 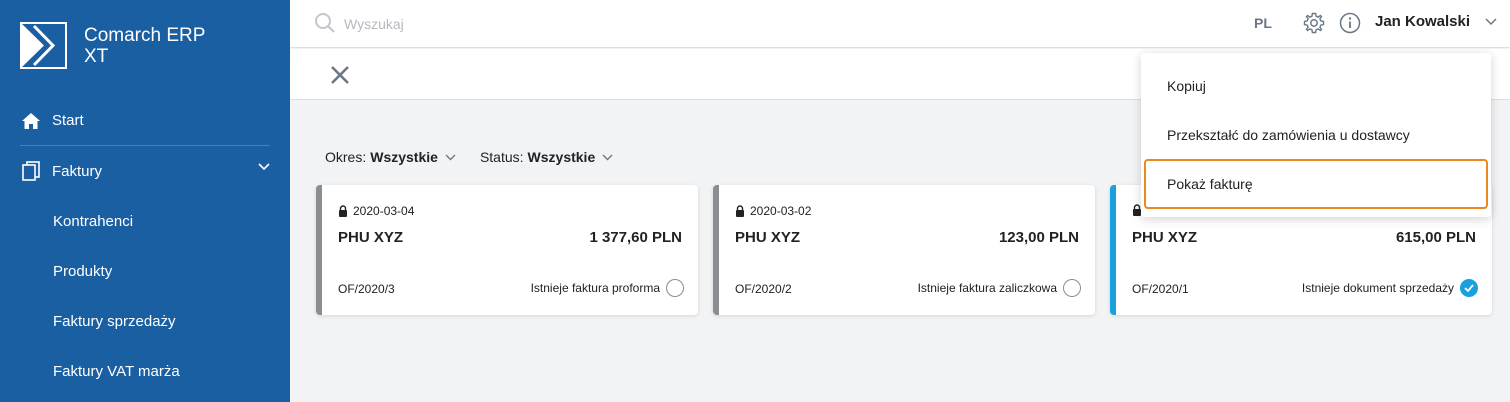 I want to click on card-date-text: 2020-03-02, so click(x=781, y=211).